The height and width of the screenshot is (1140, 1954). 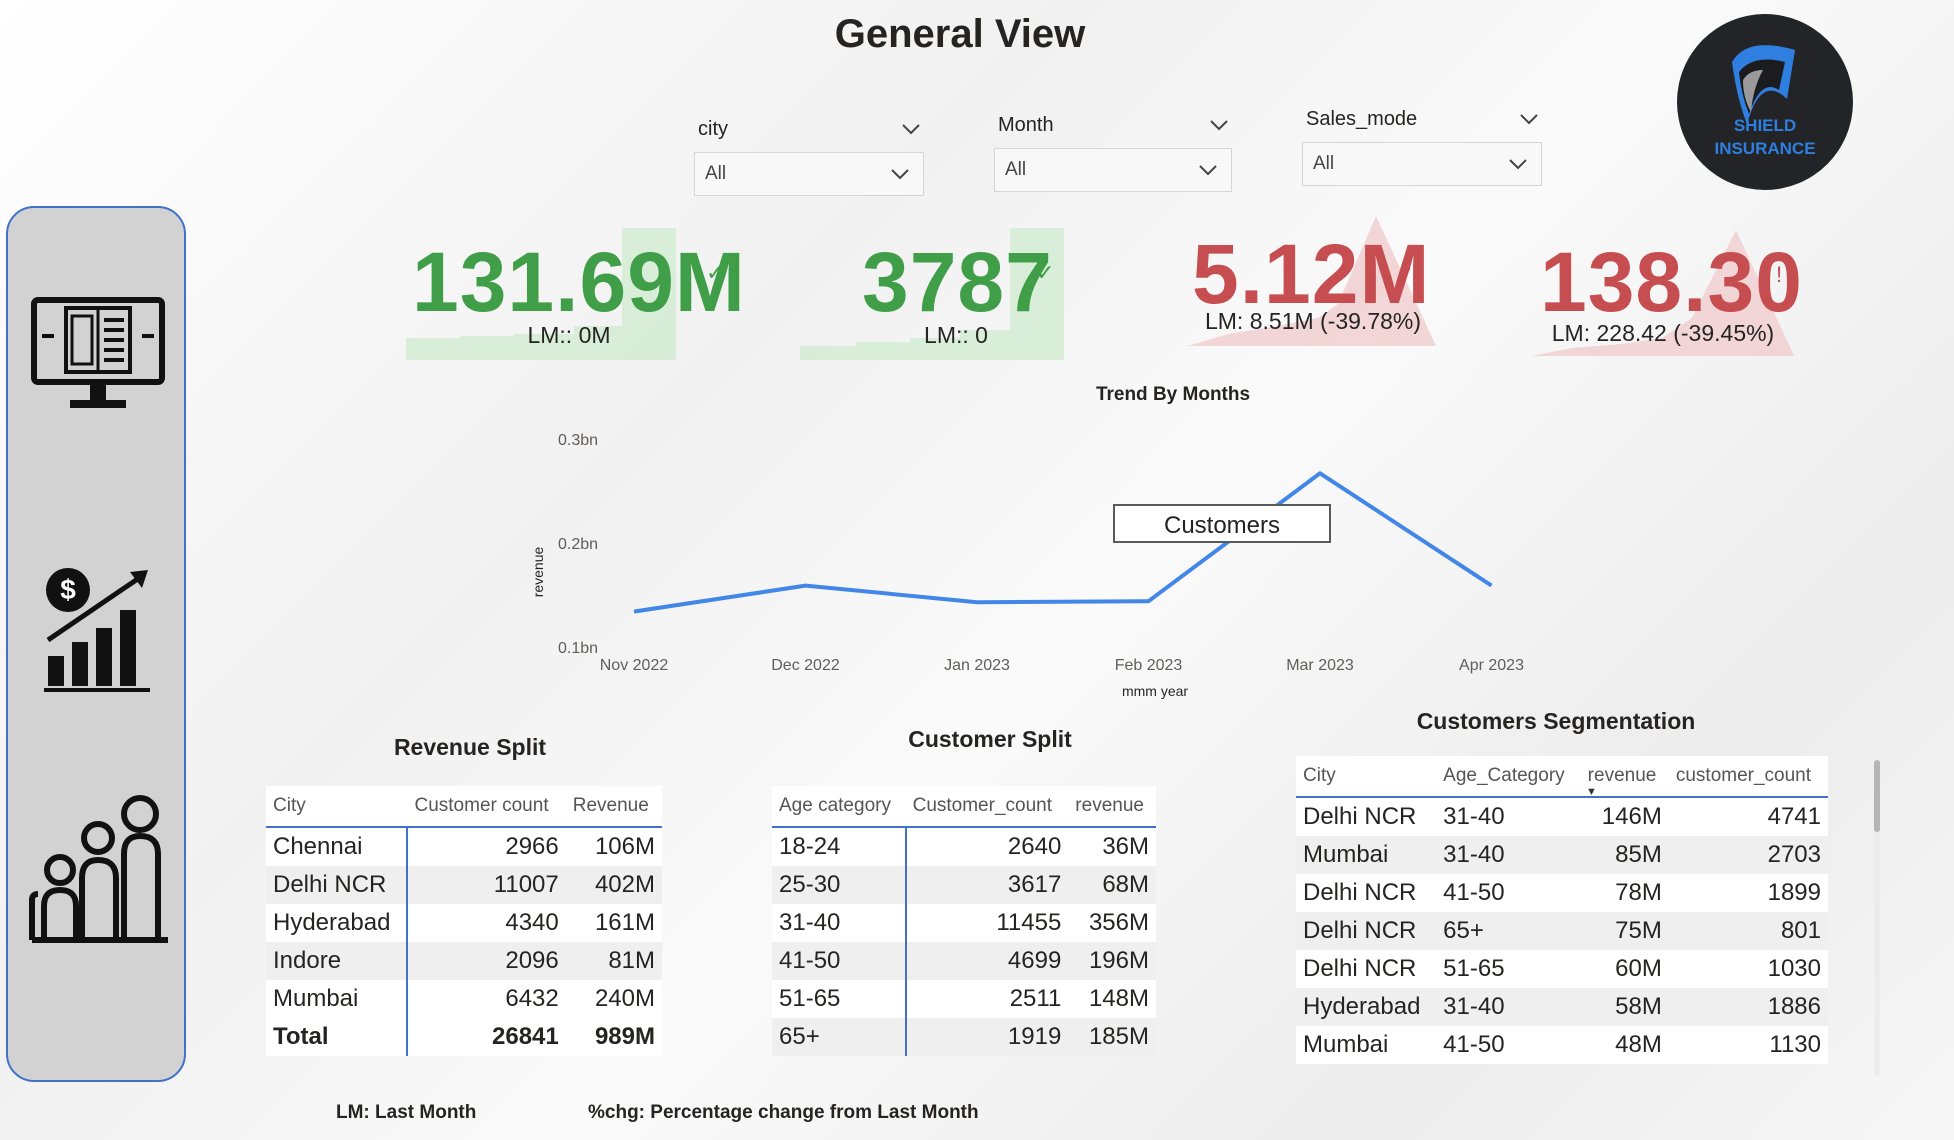 What do you see at coordinates (574, 295) in the screenshot?
I see `kpi-card-revenue: 131.69M ✓ LM:: 0M` at bounding box center [574, 295].